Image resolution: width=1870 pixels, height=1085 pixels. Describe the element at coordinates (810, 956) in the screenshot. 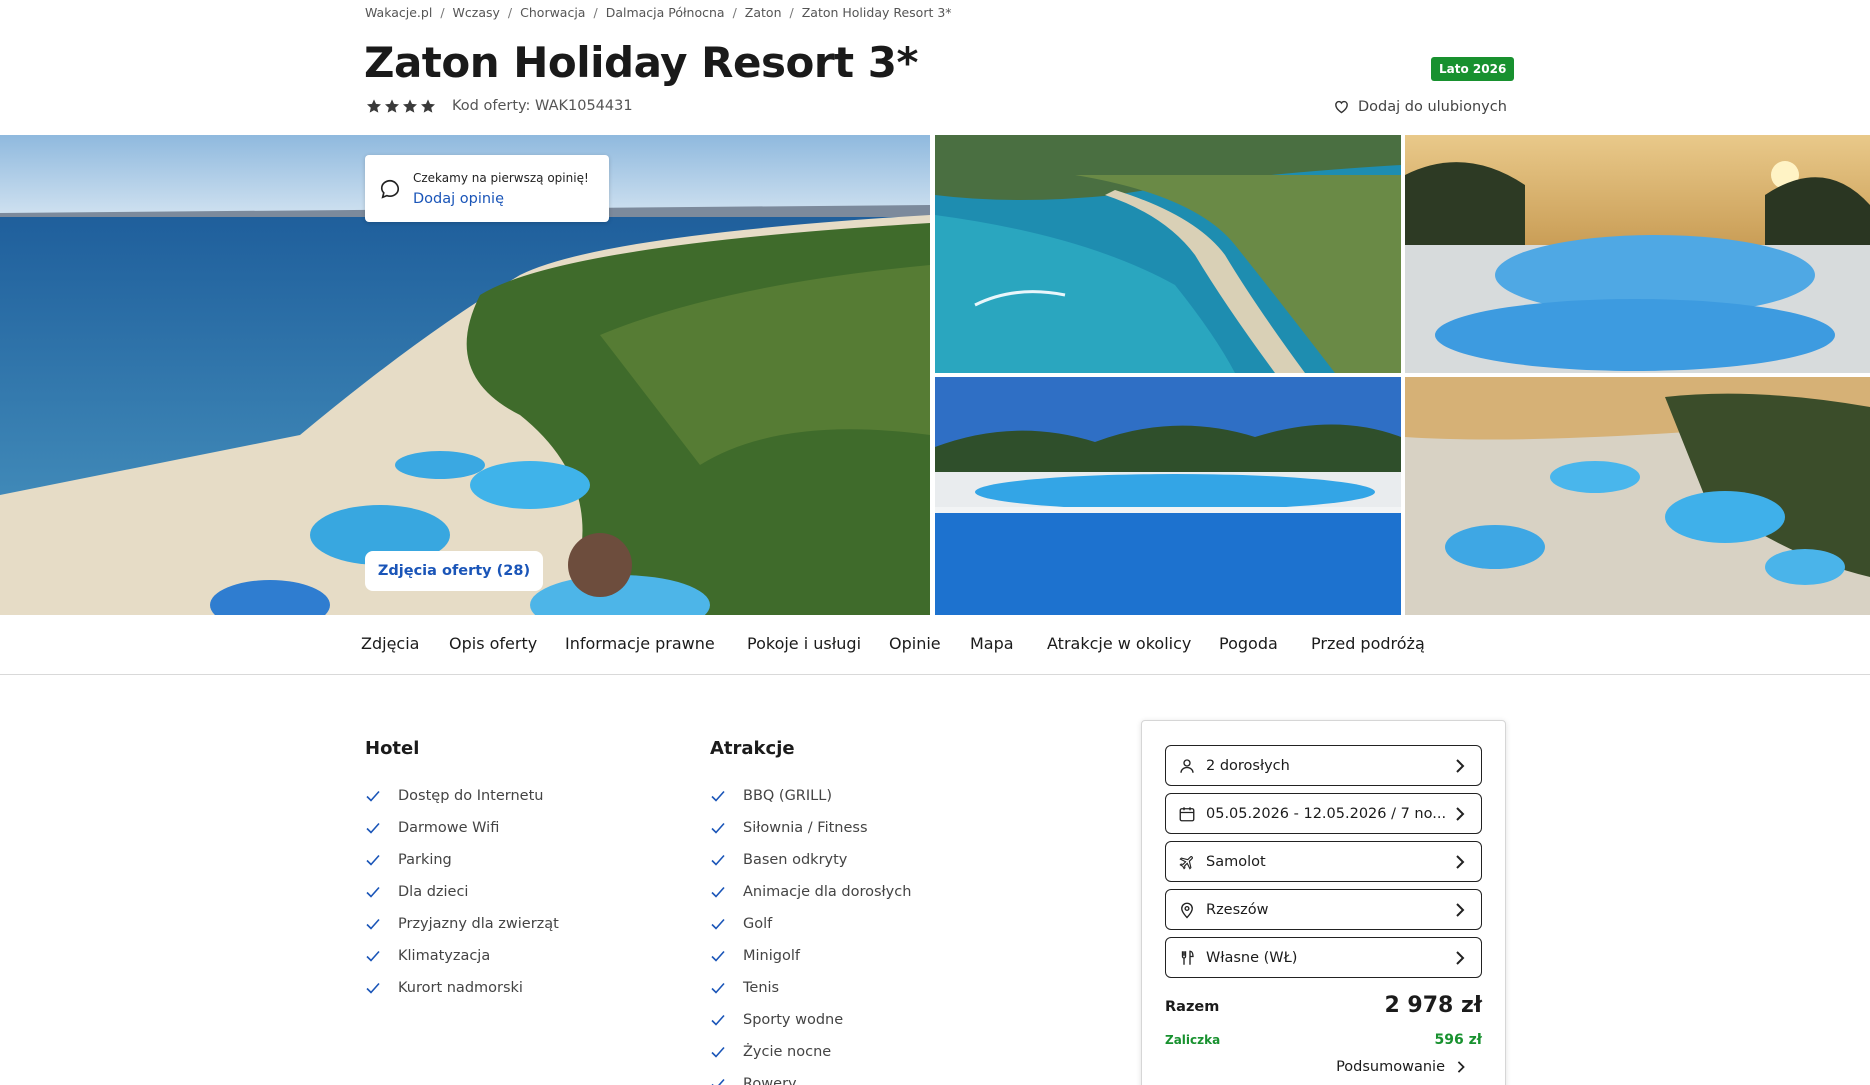

I see `list-item: Minigolf` at that location.